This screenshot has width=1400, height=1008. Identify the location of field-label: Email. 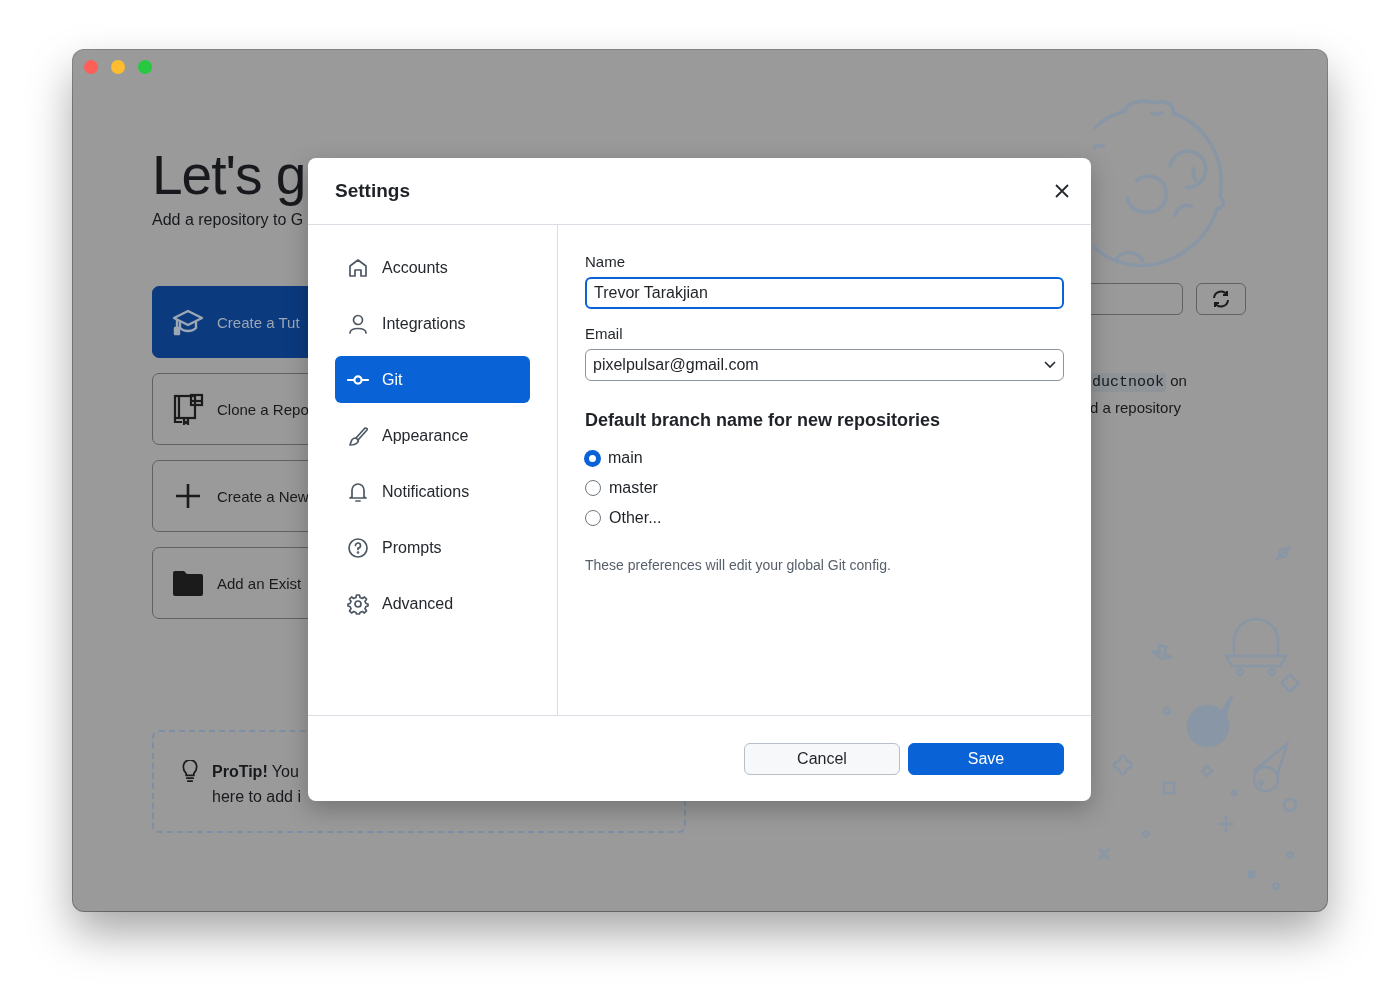
(604, 333).